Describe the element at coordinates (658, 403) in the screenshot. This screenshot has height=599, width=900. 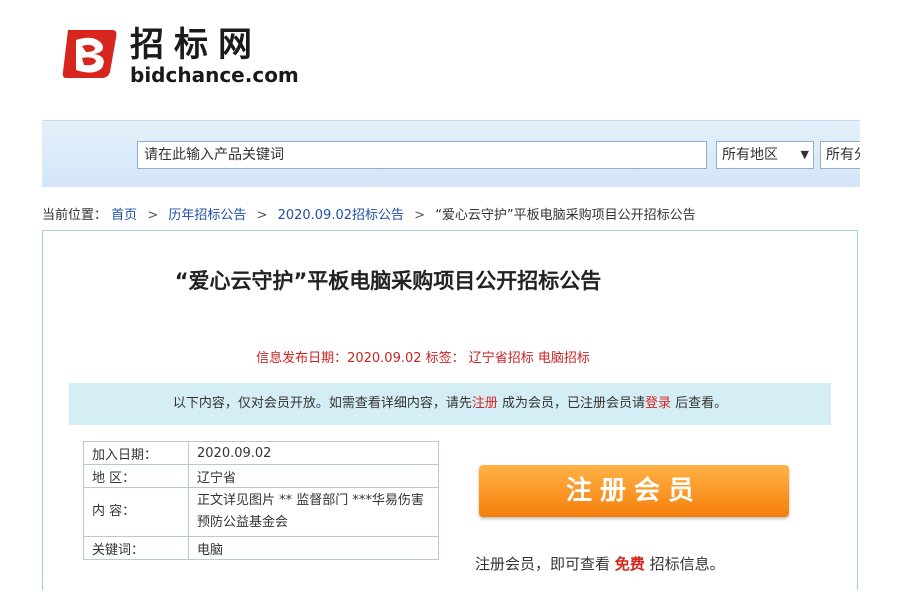
I see `login-link: 登录` at that location.